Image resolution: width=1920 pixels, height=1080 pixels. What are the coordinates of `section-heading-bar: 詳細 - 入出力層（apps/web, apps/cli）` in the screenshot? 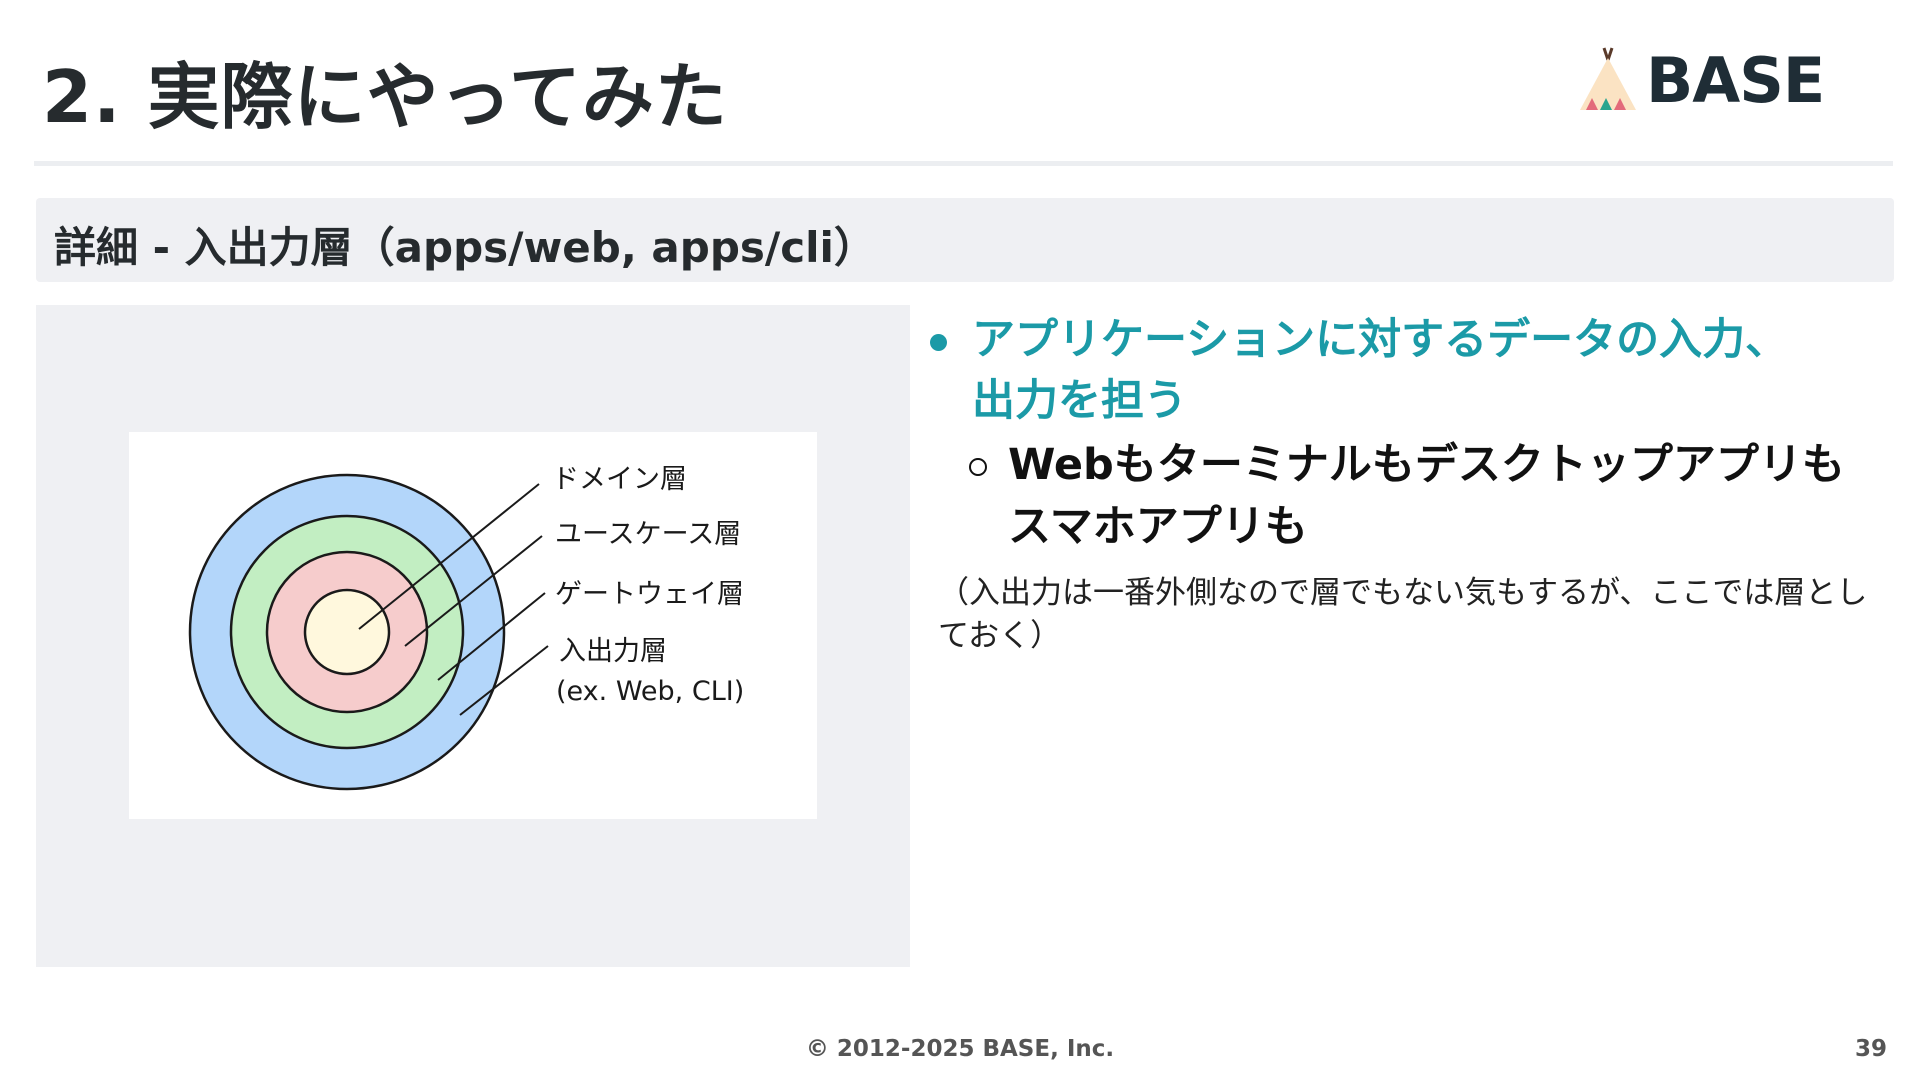 It's located at (965, 240).